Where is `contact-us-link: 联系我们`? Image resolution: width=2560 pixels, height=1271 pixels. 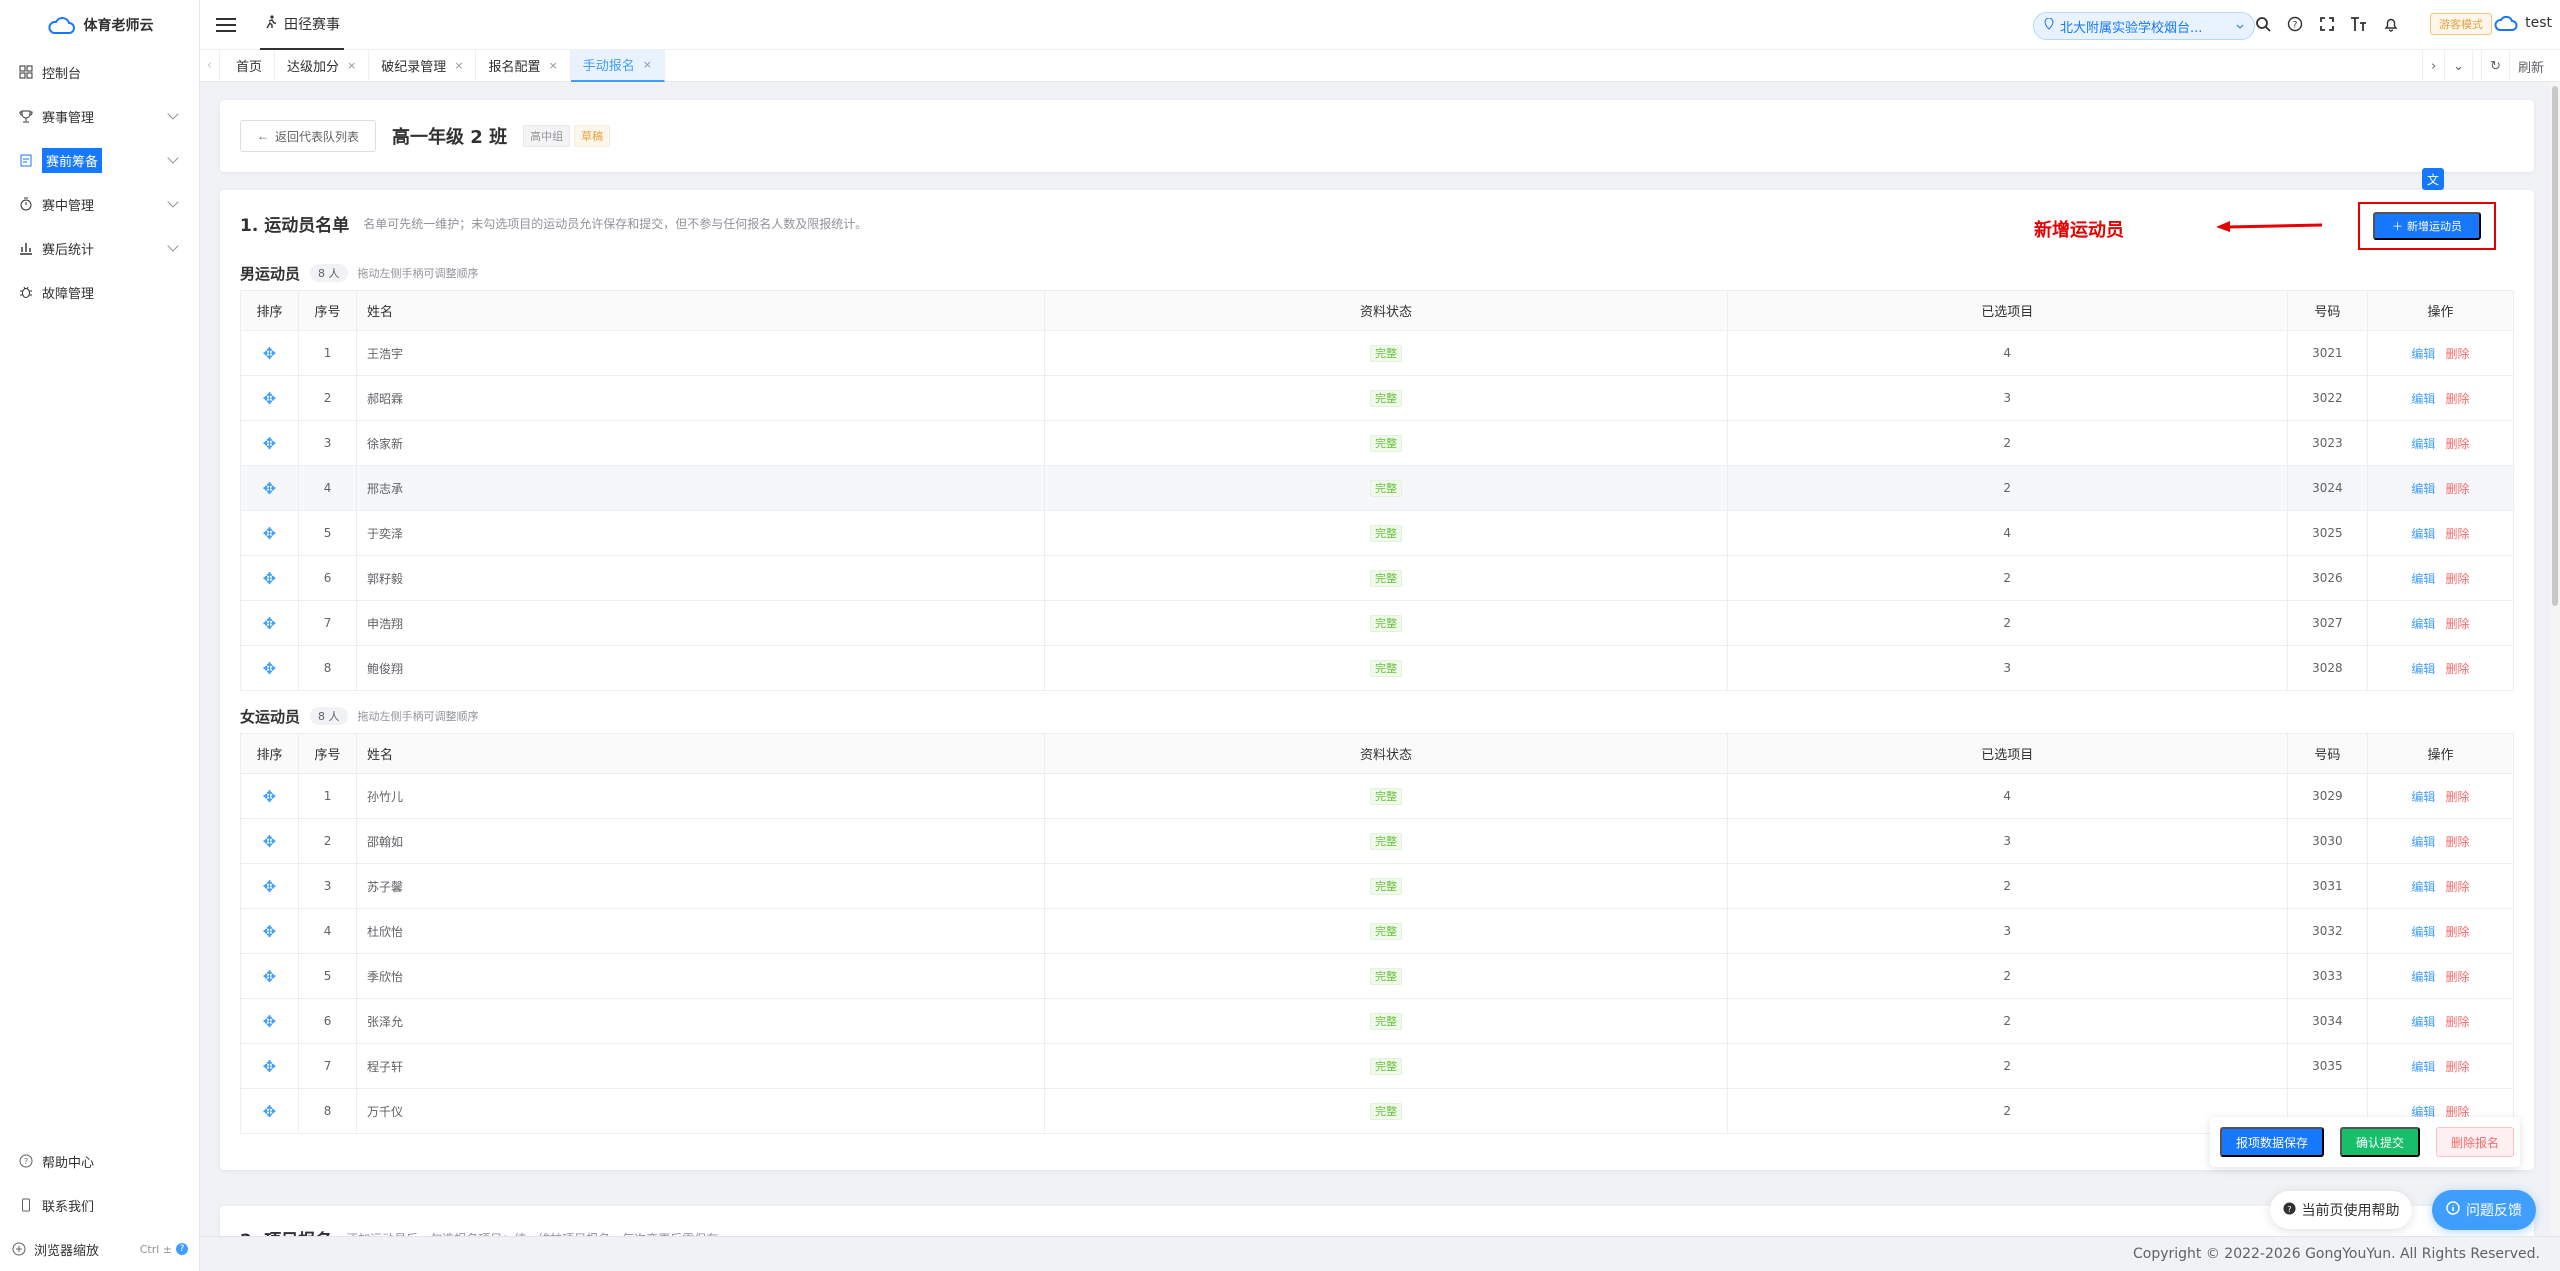 contact-us-link: 联系我们 is located at coordinates (100, 1205).